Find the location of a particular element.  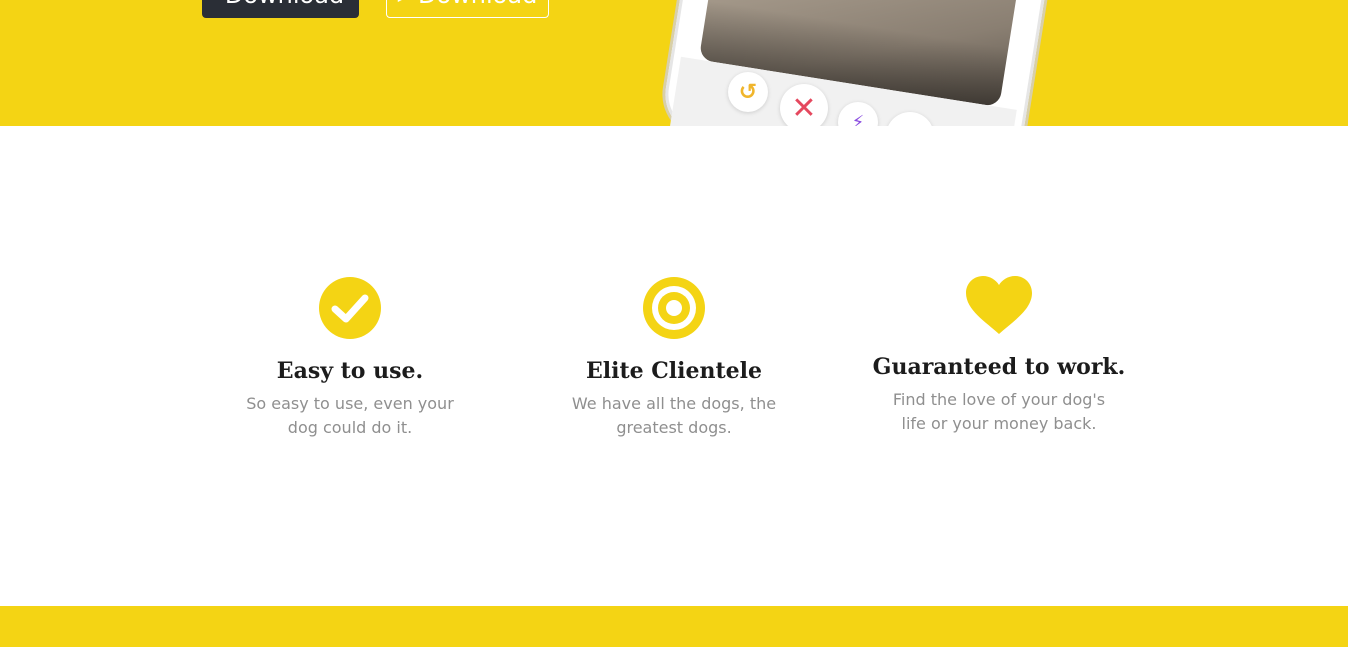

nope-icon: ✕ is located at coordinates (804, 105).